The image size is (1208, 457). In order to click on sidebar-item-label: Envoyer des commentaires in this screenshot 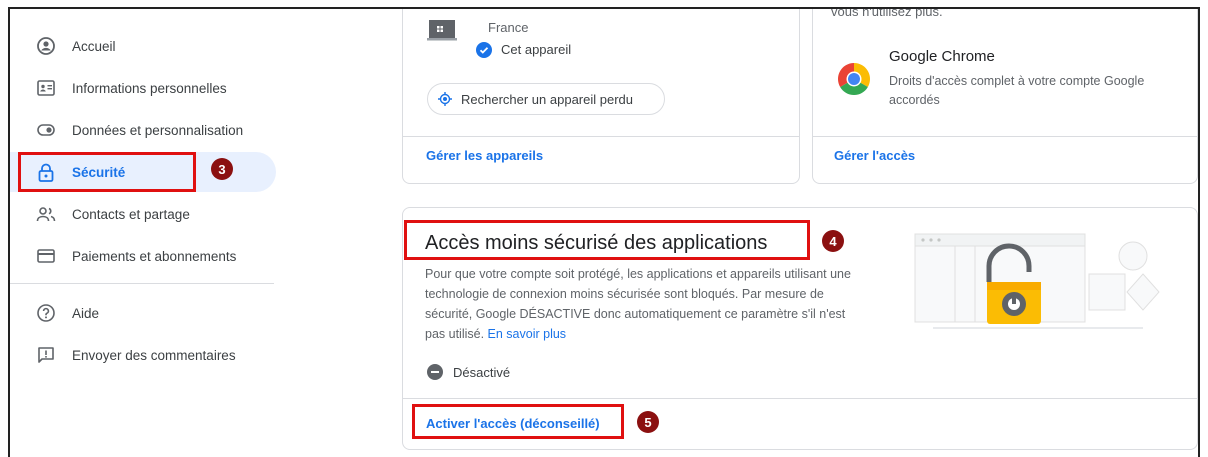, I will do `click(154, 355)`.